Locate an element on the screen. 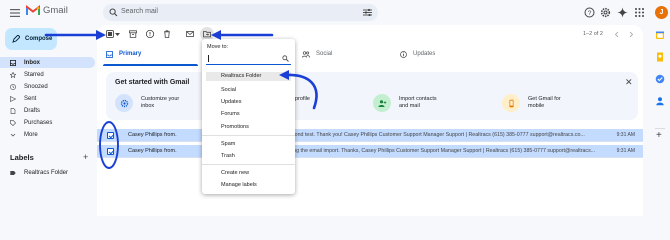  help-icon: ? is located at coordinates (589, 12).